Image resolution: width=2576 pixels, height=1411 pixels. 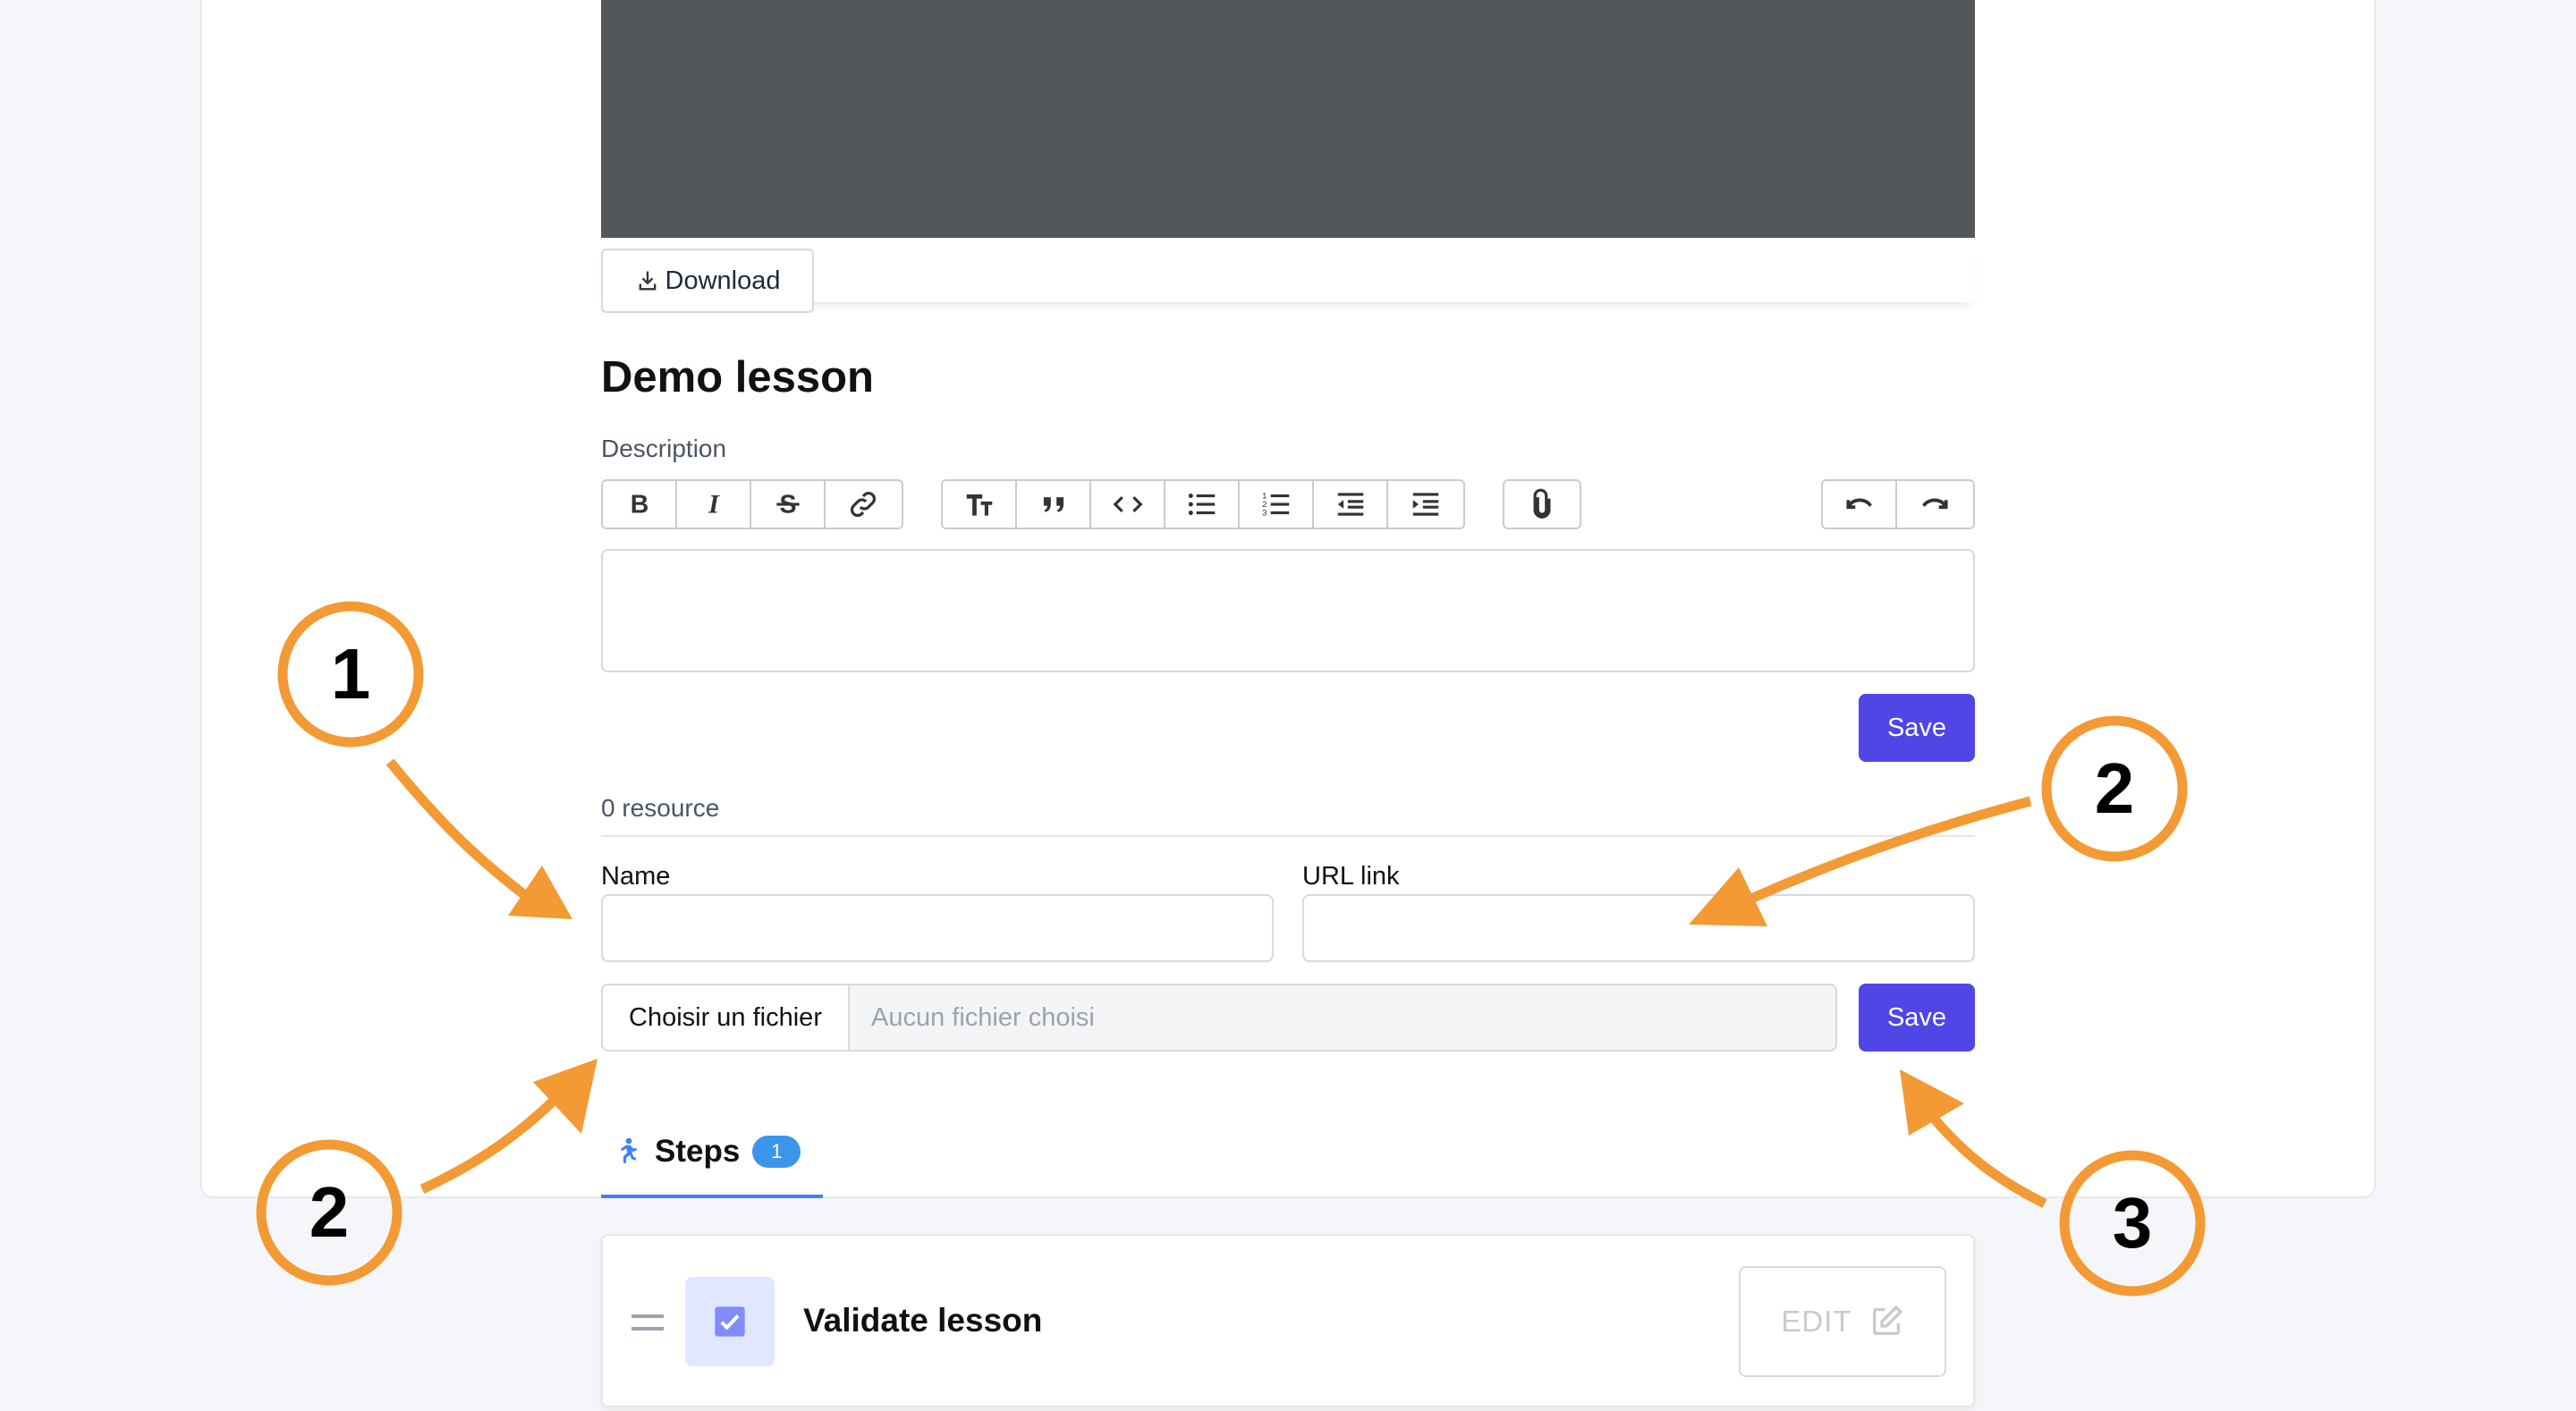 What do you see at coordinates (660, 808) in the screenshot?
I see `resource-count: 0 resource` at bounding box center [660, 808].